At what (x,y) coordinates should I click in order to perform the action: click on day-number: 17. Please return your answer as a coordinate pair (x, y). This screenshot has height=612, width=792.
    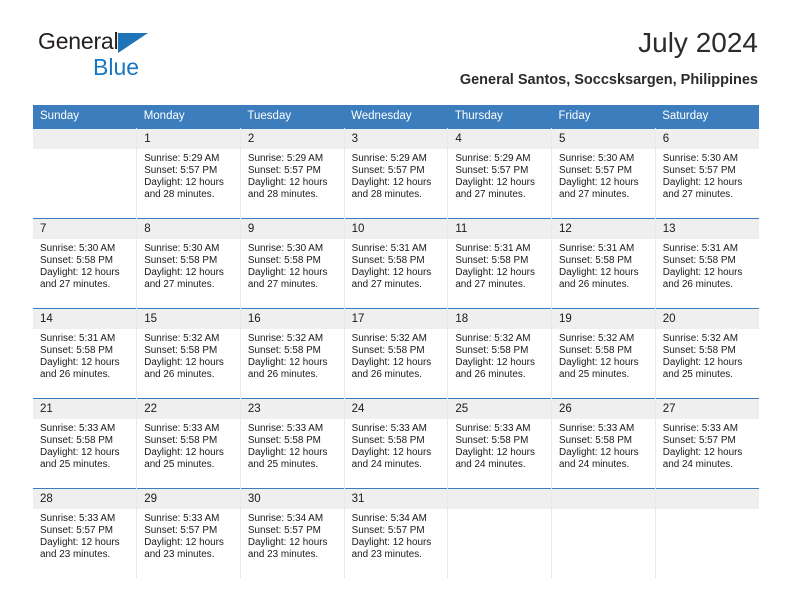
    Looking at the image, I should click on (396, 319).